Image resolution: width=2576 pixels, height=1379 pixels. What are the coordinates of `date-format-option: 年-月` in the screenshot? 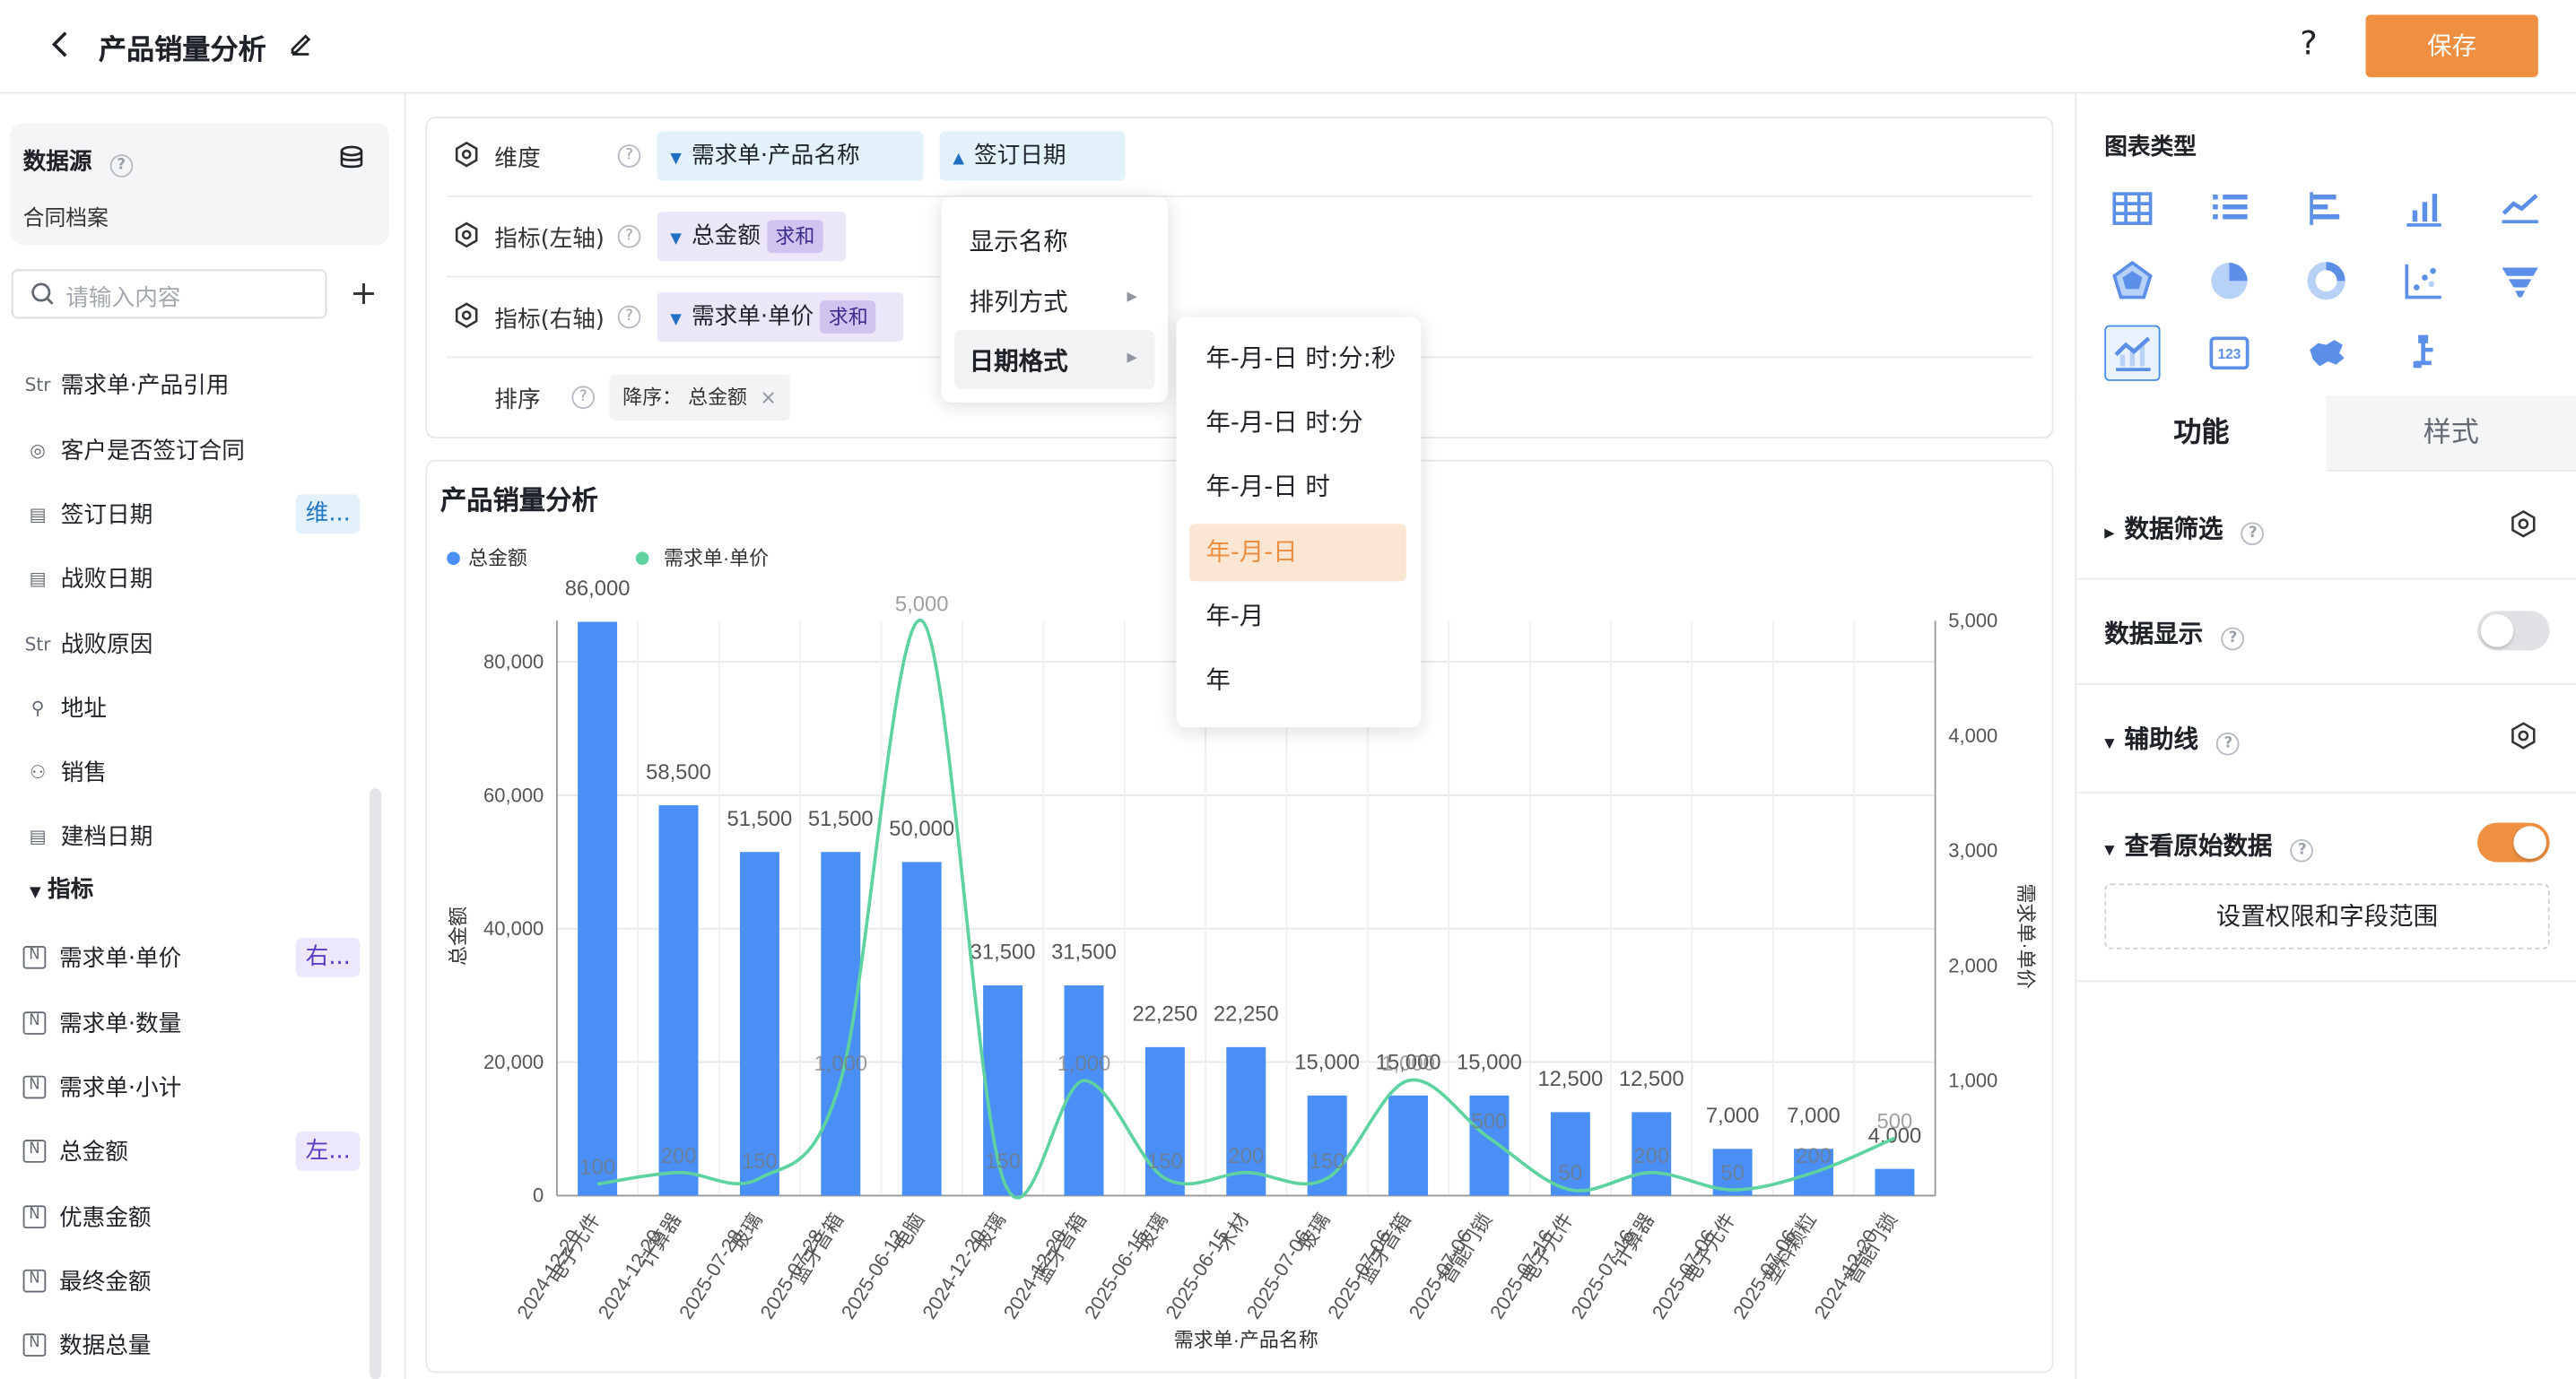 It's located at (1297, 616).